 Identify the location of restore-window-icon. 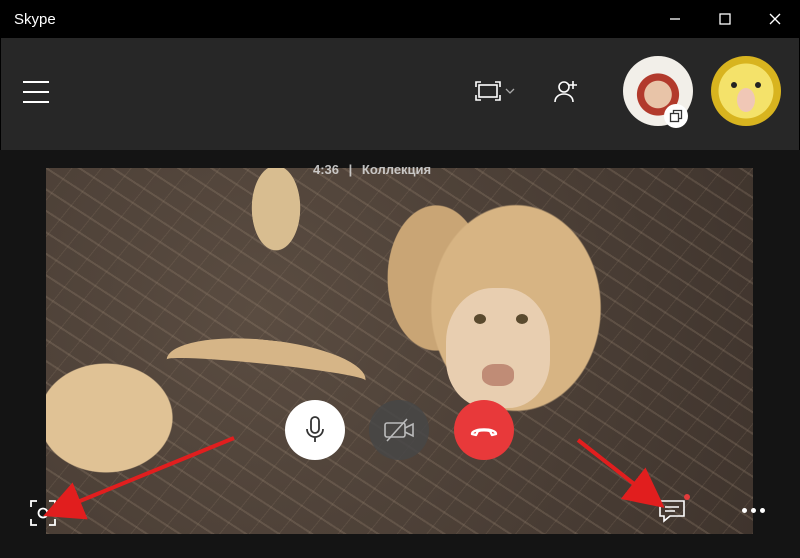
(676, 116).